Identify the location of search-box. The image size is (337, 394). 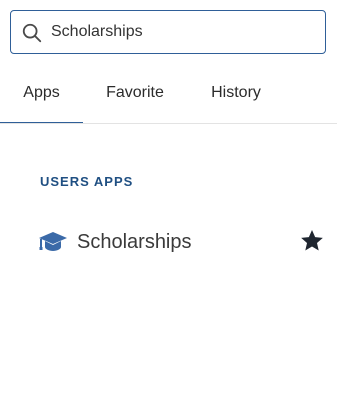
(168, 32).